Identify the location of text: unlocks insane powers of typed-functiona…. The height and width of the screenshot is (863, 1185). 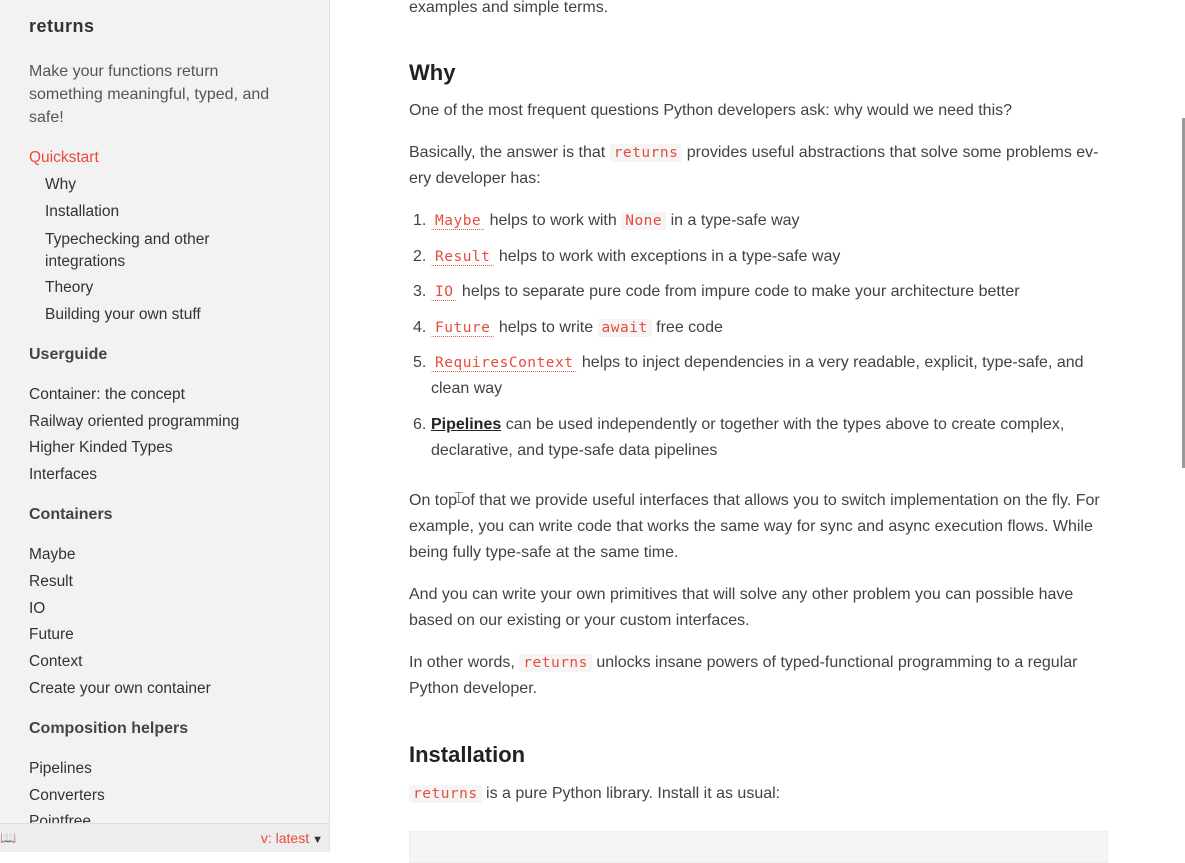
(834, 662).